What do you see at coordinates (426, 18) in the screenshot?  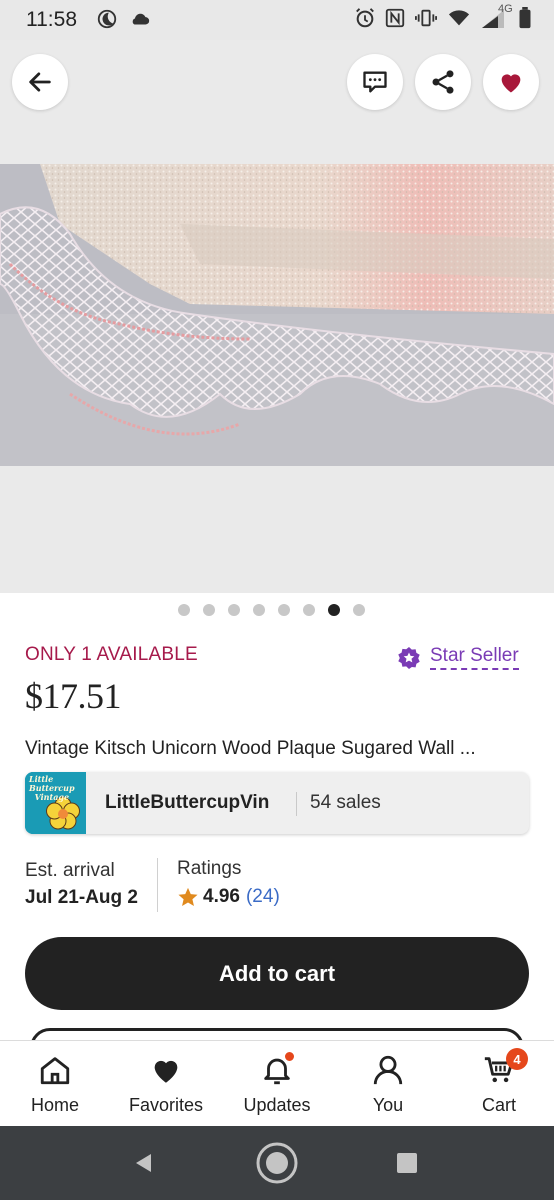 I see `vibrate-icon` at bounding box center [426, 18].